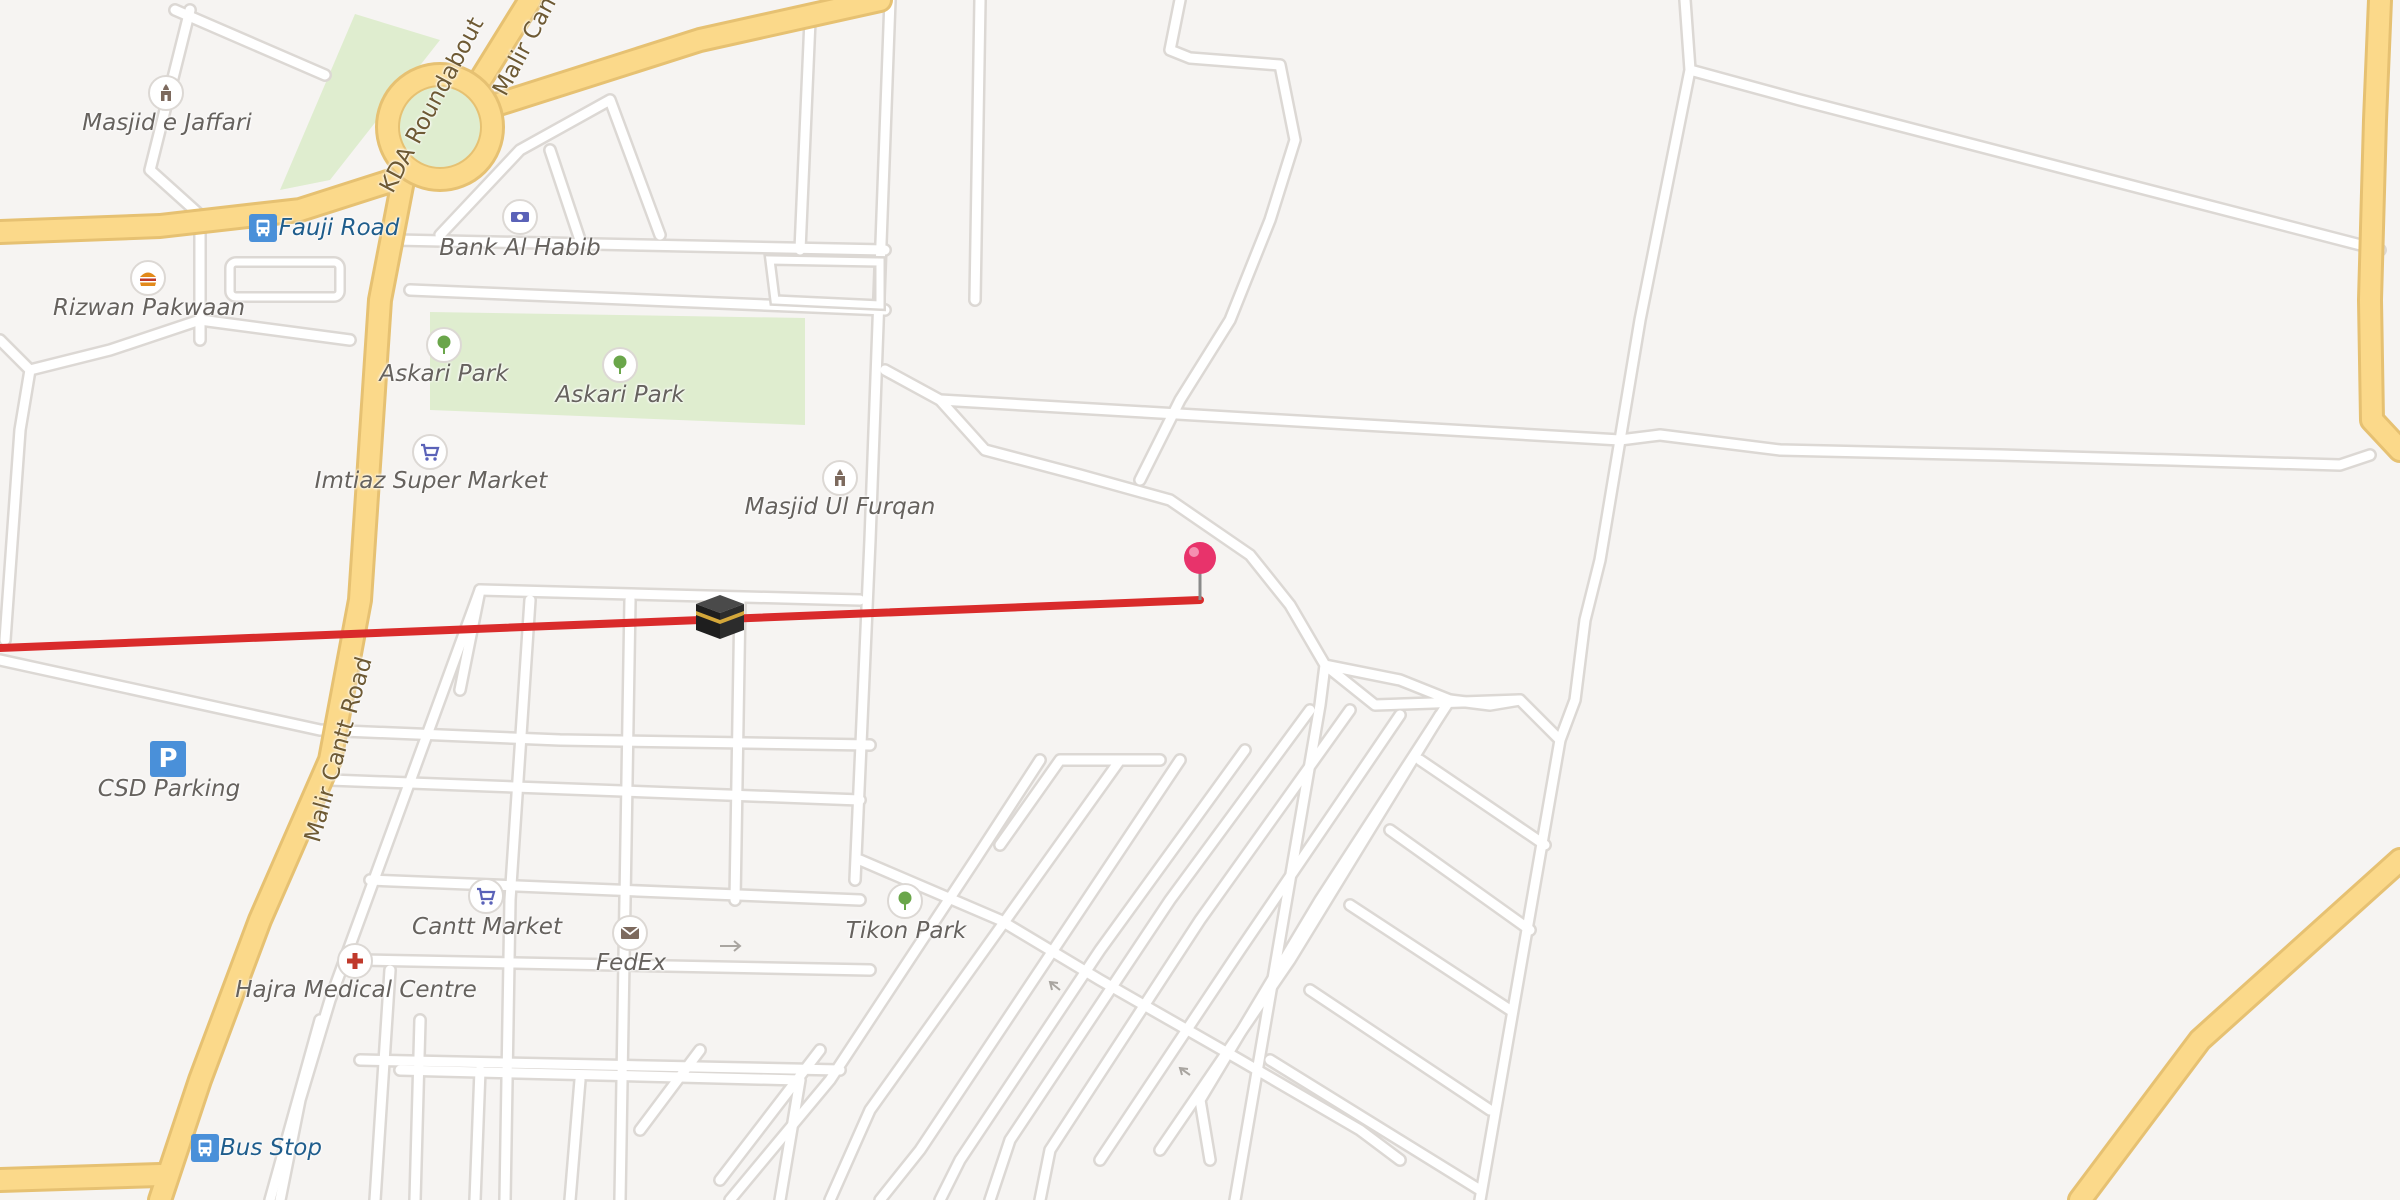  What do you see at coordinates (443, 374) in the screenshot?
I see `place-label-askari-park-1: Askari Park` at bounding box center [443, 374].